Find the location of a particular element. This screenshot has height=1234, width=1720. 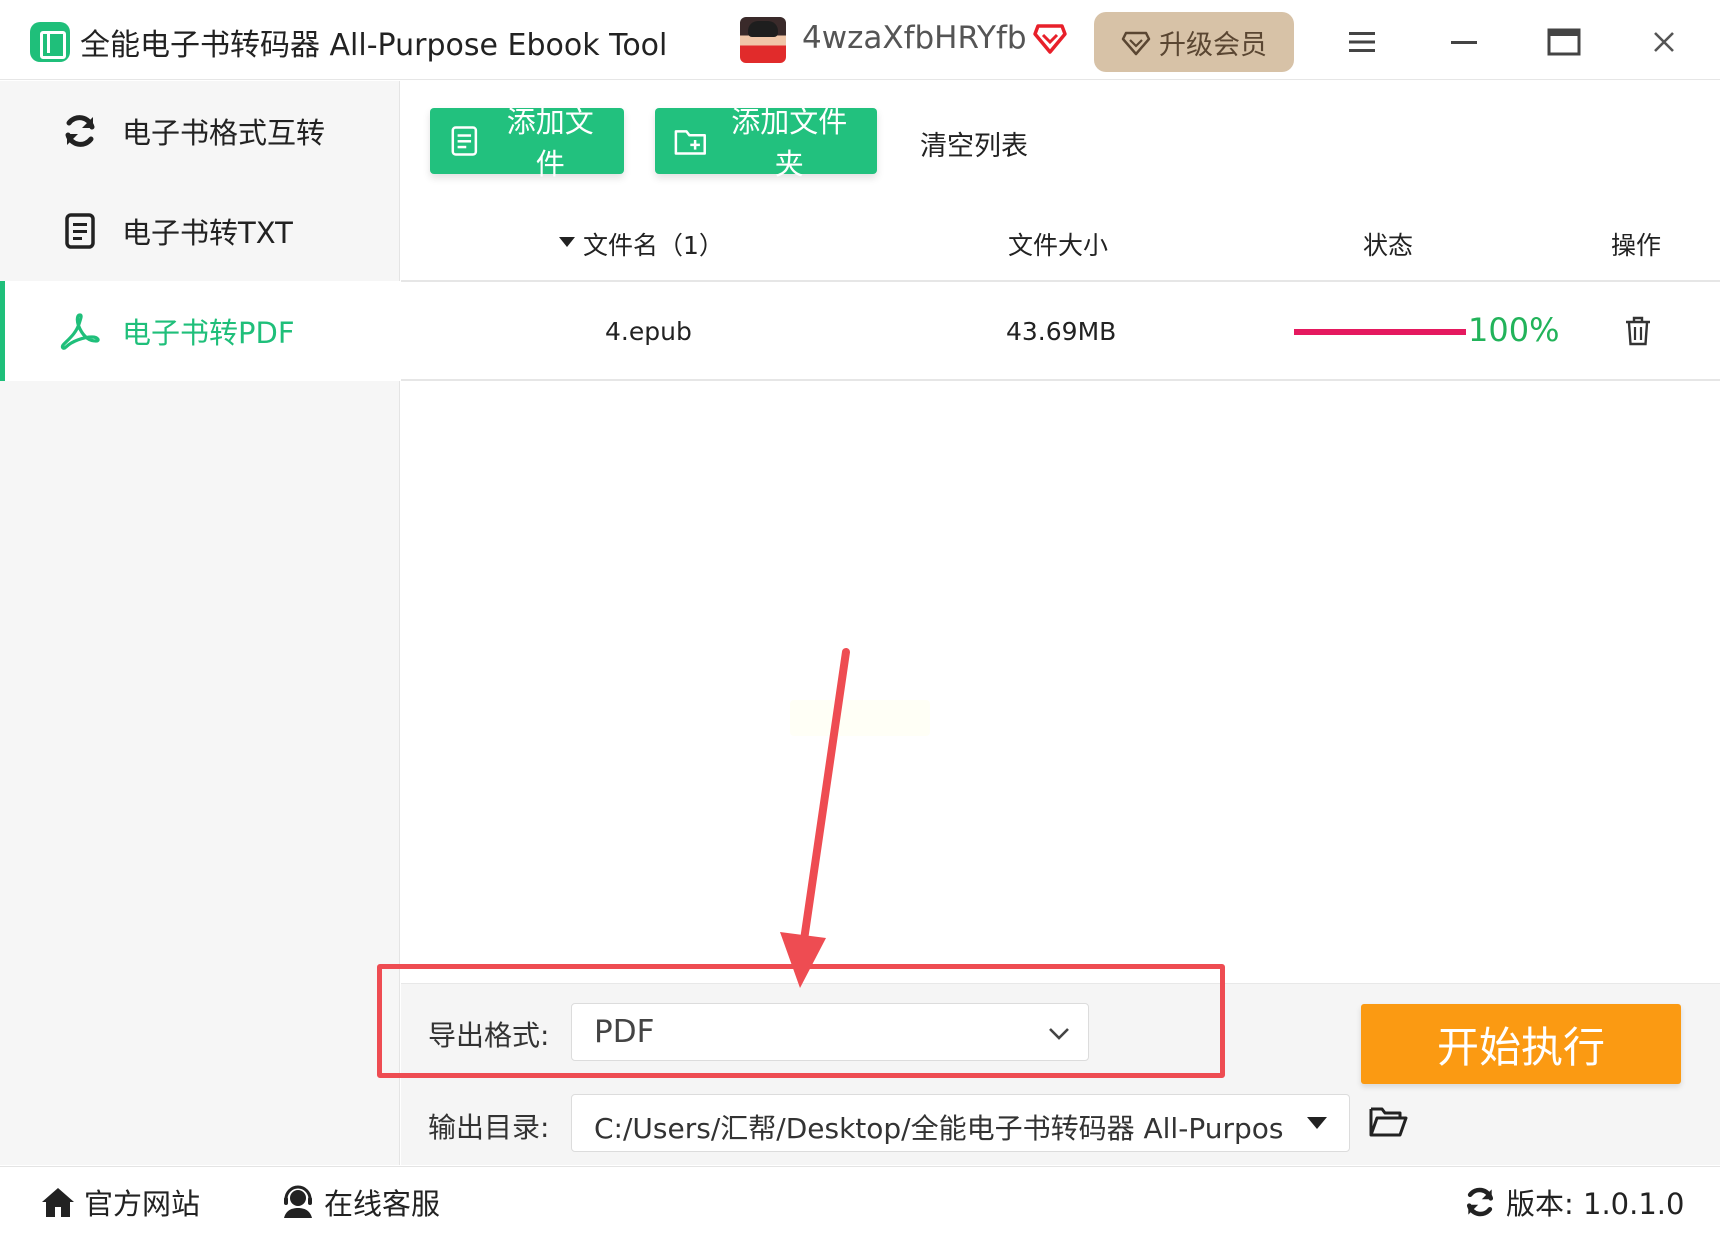

progress-bar is located at coordinates (1380, 332).